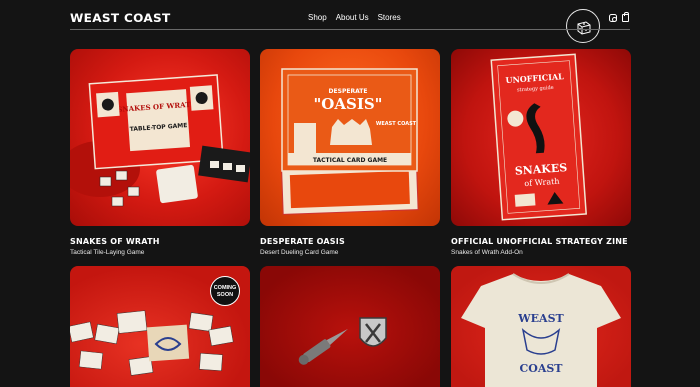 This screenshot has height=387, width=700. I want to click on product-subtitle: Tactical Tile-Laying Game, so click(107, 252).